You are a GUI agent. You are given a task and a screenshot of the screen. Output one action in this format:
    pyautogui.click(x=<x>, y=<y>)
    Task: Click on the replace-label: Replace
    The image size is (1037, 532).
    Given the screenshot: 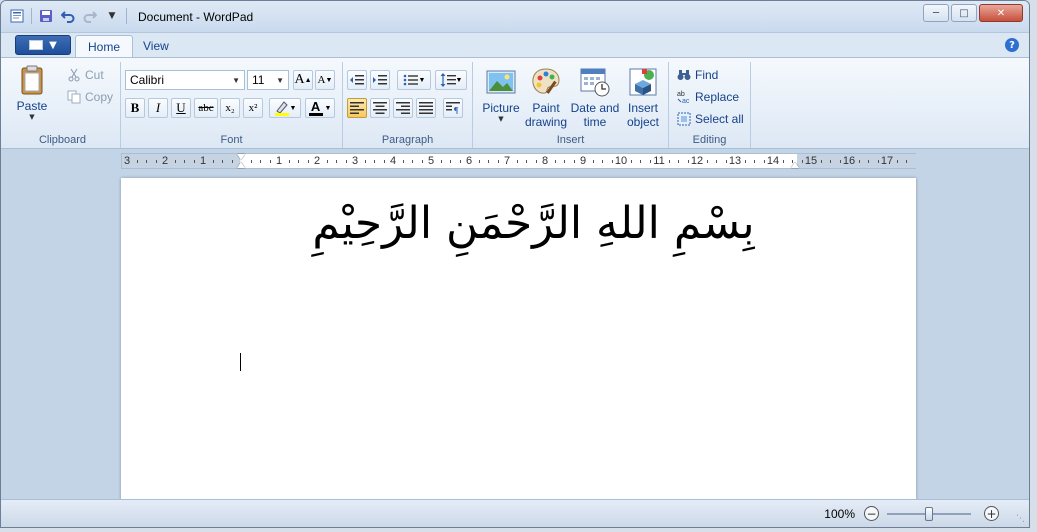 What is the action you would take?
    pyautogui.click(x=717, y=97)
    